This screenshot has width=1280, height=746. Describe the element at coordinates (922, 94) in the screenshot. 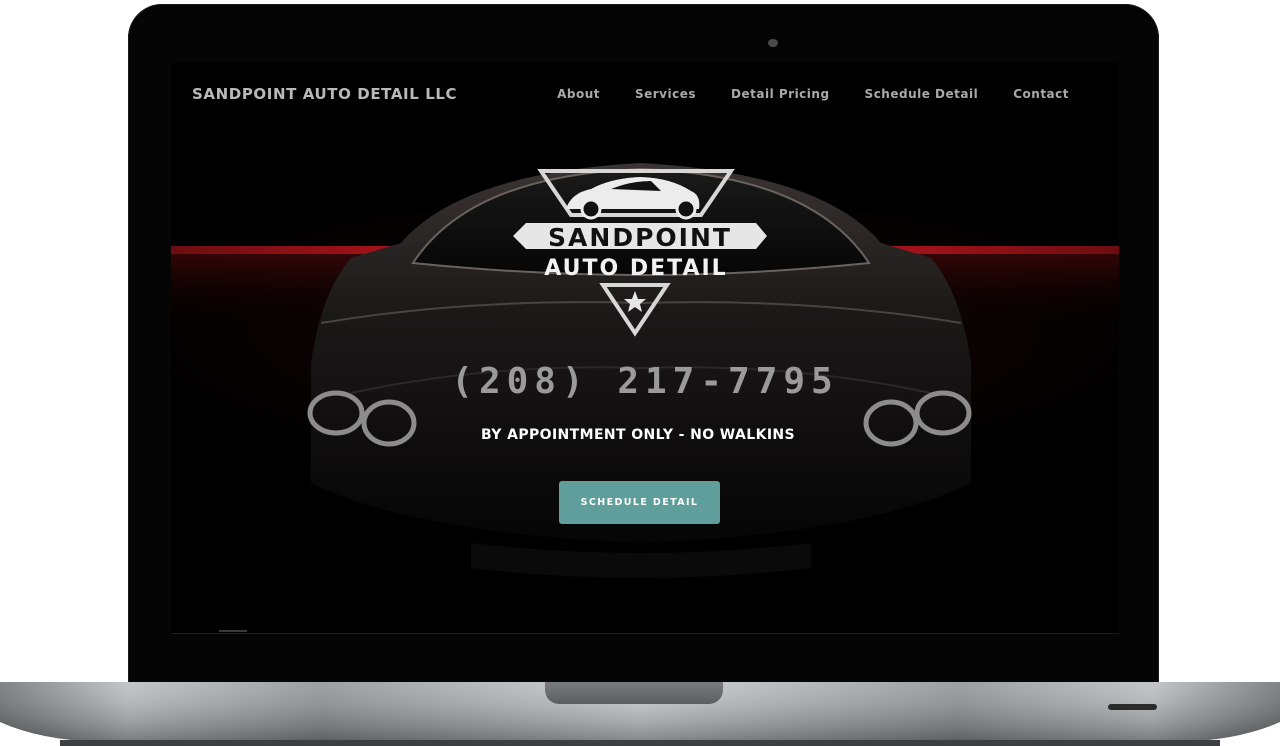

I see `nav-schedule-detail: Schedule Detail` at that location.